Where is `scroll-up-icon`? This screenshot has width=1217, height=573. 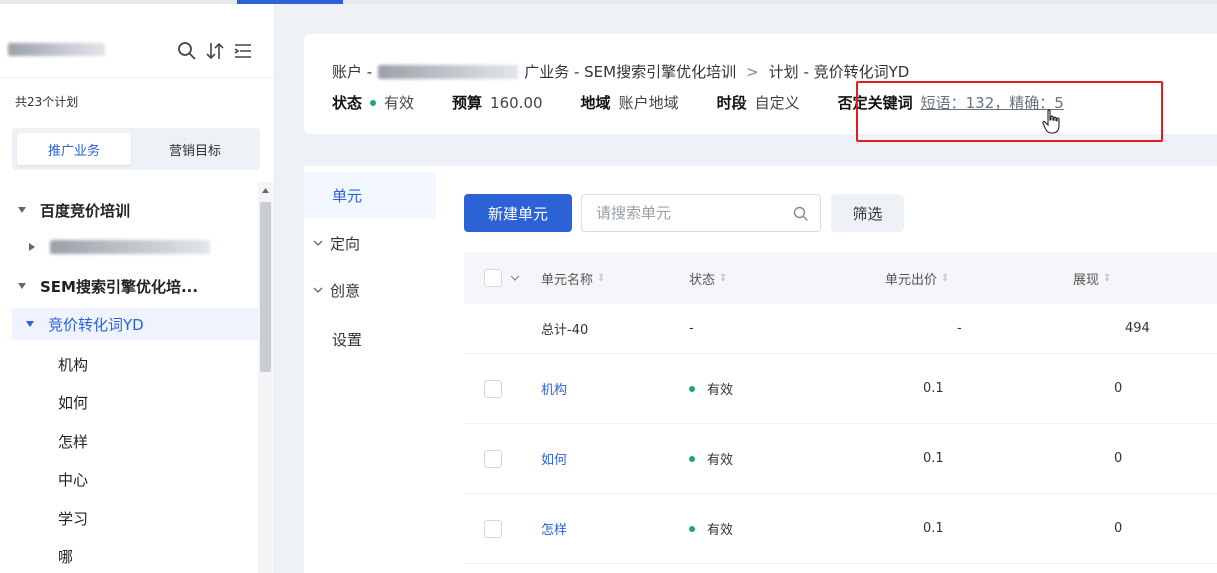
scroll-up-icon is located at coordinates (265, 190).